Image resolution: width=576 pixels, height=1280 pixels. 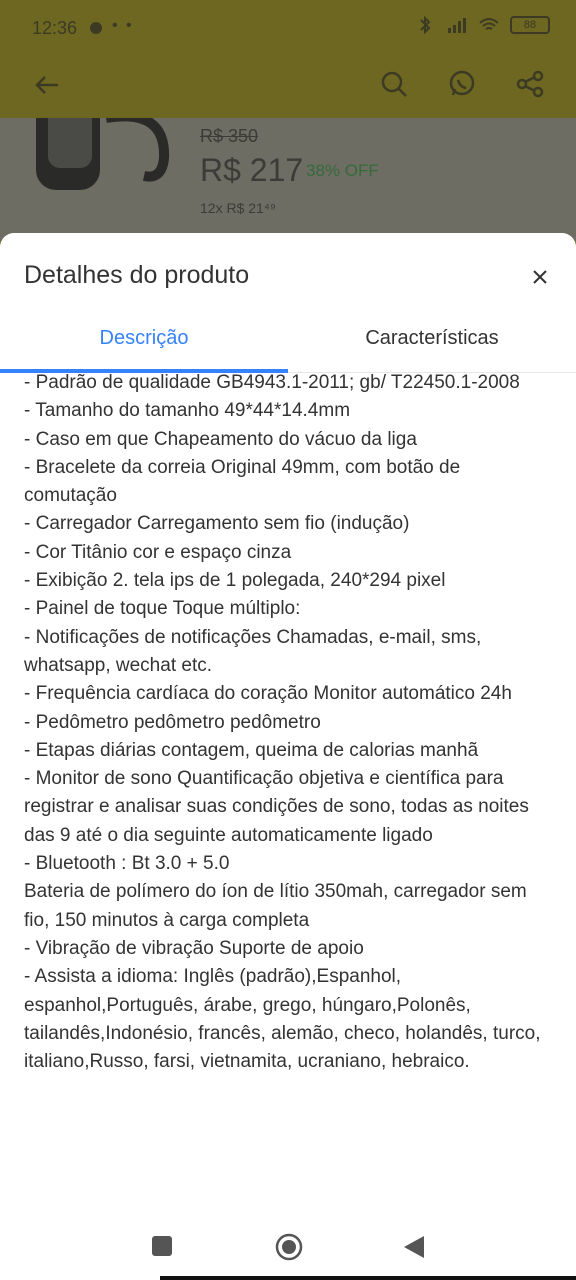 I want to click on share-icon, so click(x=530, y=84).